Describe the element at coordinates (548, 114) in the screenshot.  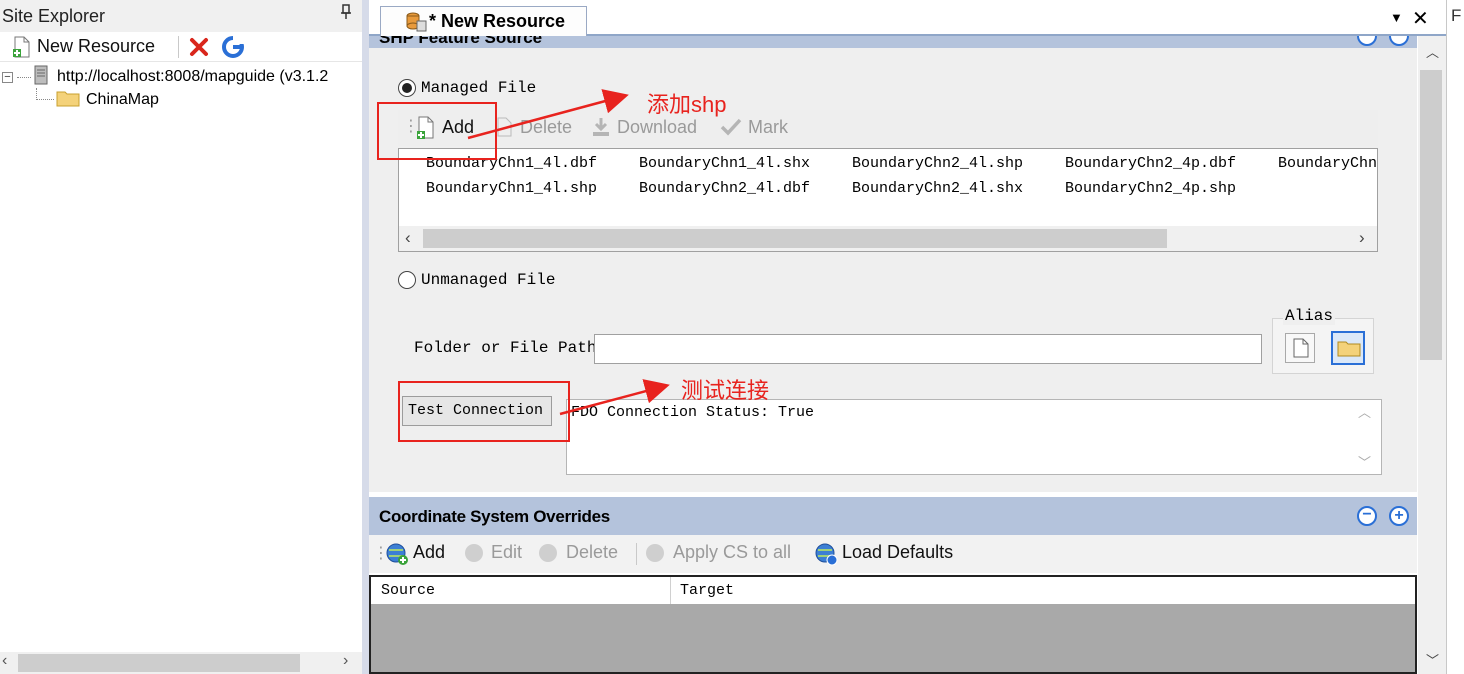
I see `arrow-add` at that location.